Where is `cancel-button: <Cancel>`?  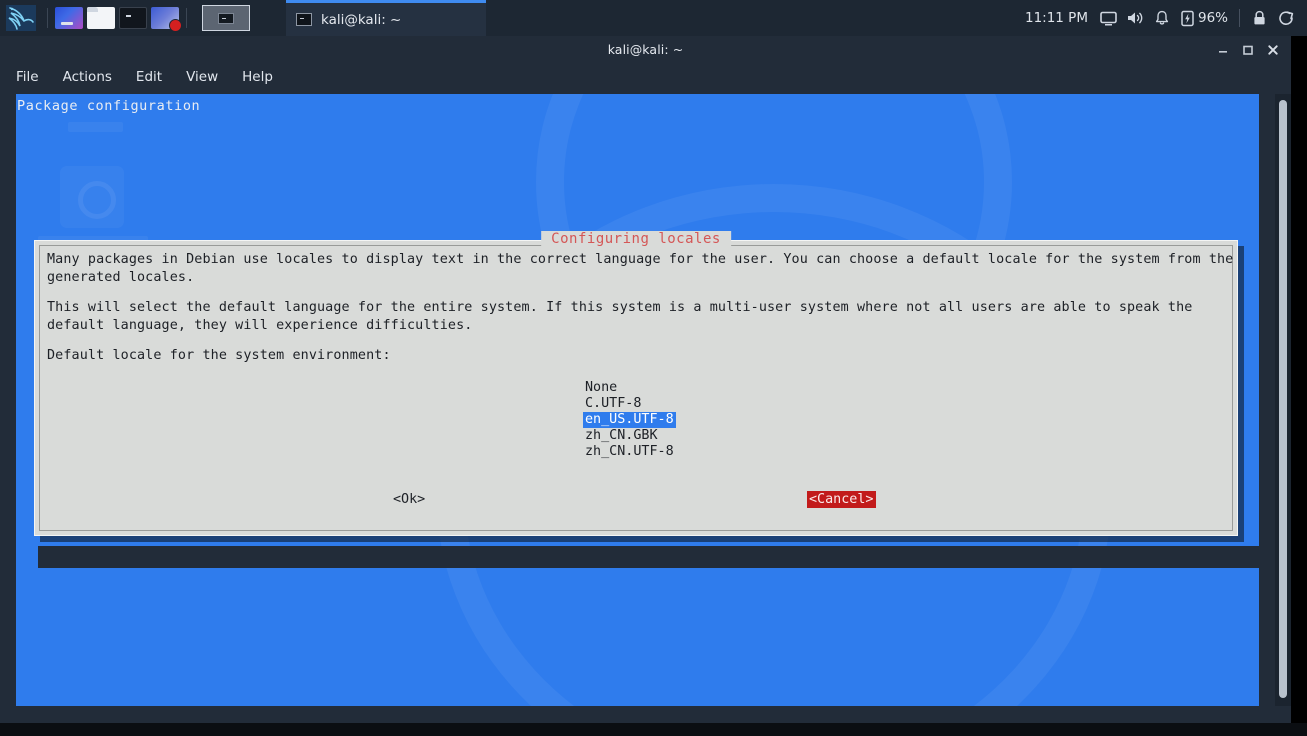
cancel-button: <Cancel> is located at coordinates (841, 499).